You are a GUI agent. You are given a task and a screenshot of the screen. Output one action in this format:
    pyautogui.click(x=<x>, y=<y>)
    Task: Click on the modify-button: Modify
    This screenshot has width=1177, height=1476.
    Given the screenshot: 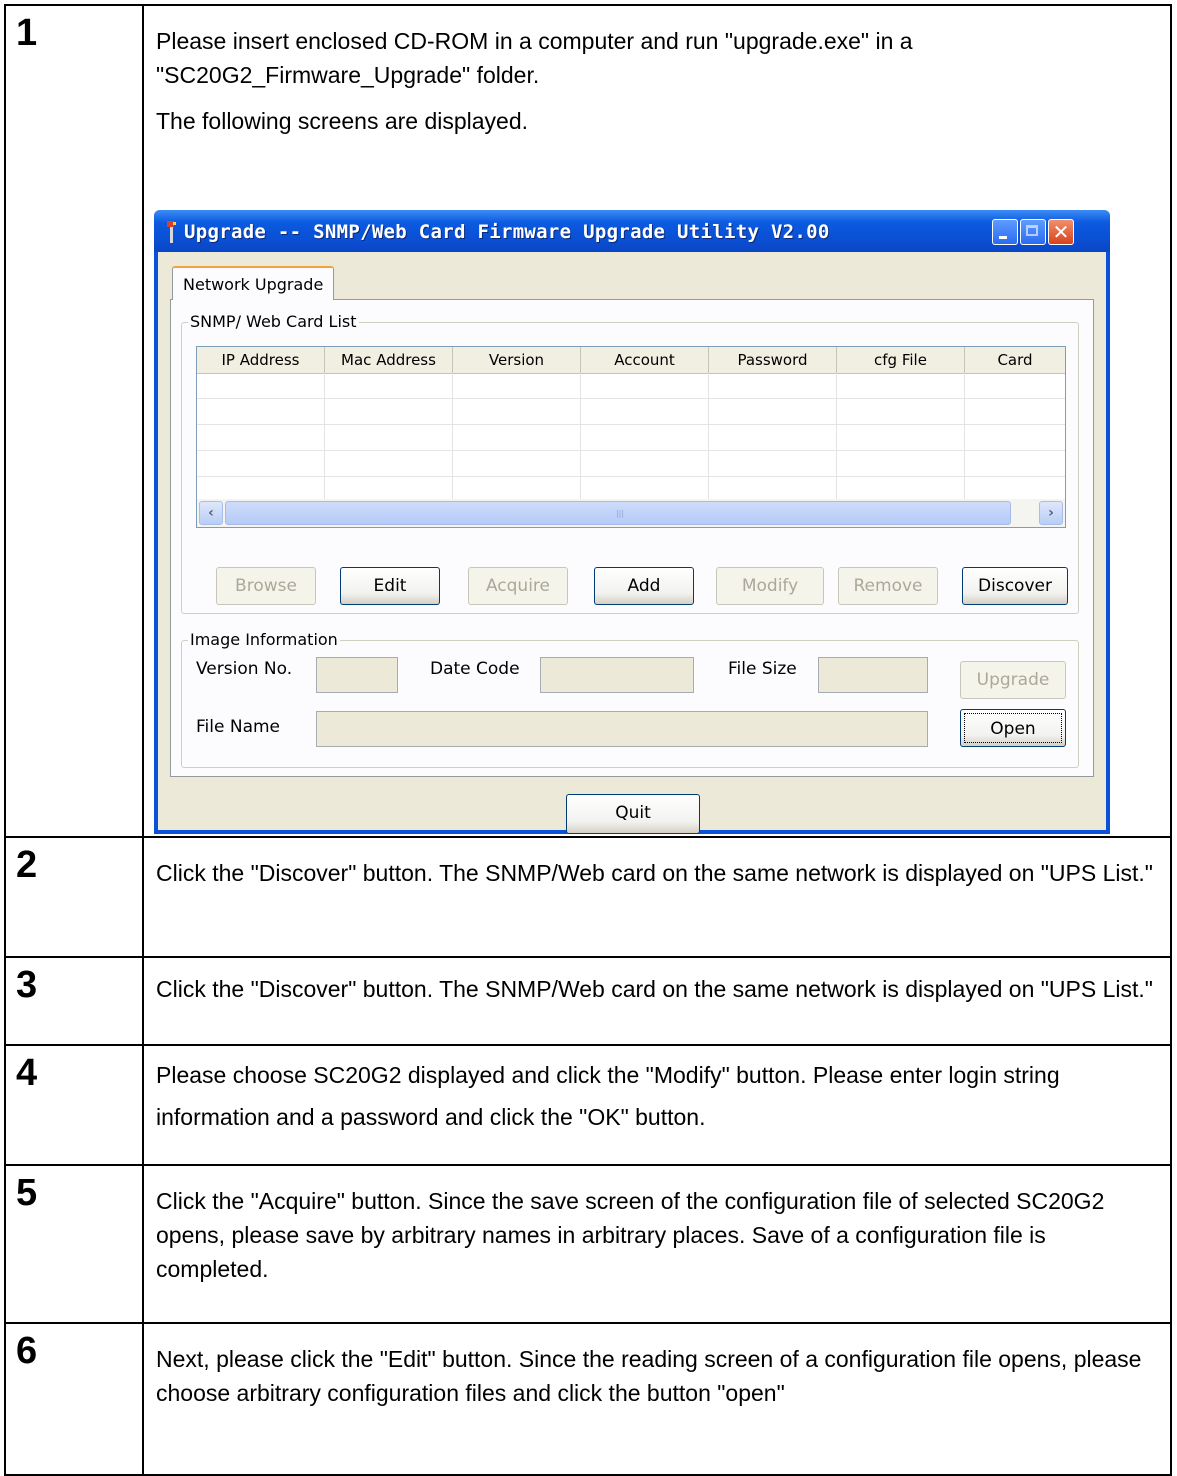 What is the action you would take?
    pyautogui.click(x=770, y=586)
    